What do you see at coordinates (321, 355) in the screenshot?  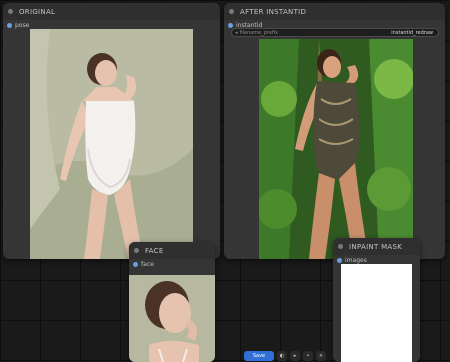 I see `delete-icon: ×` at bounding box center [321, 355].